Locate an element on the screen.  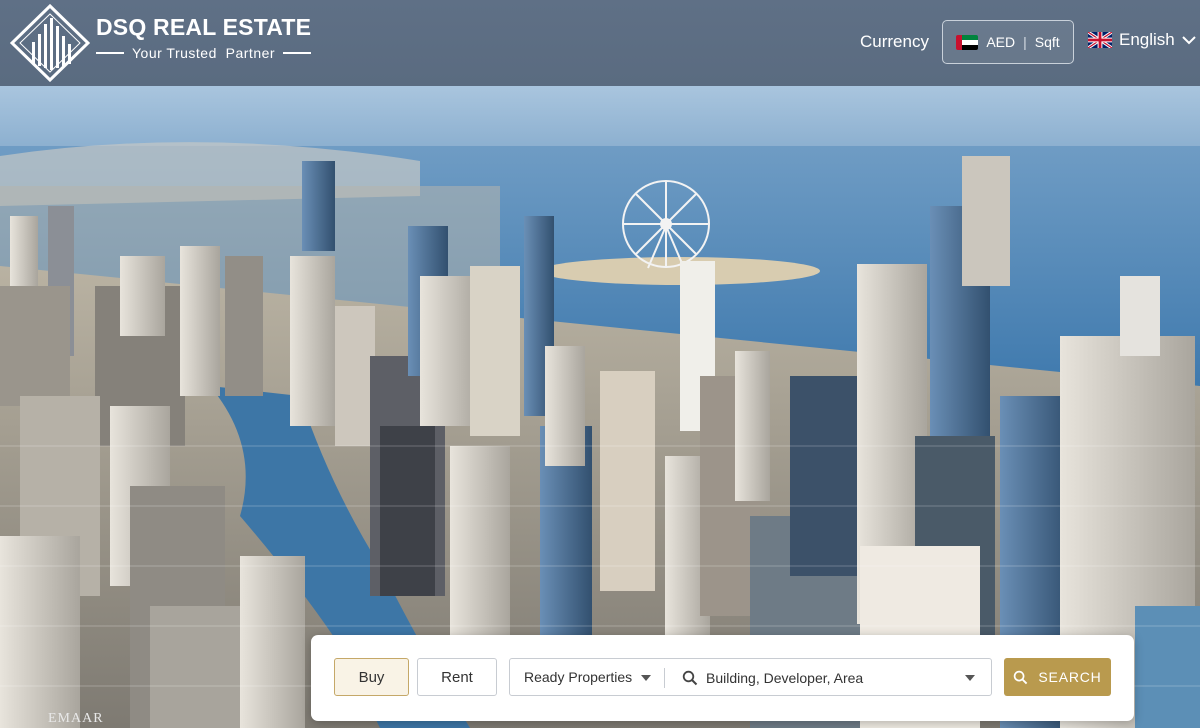
brand-name: DSQ REAL ESTATE is located at coordinates (204, 27).